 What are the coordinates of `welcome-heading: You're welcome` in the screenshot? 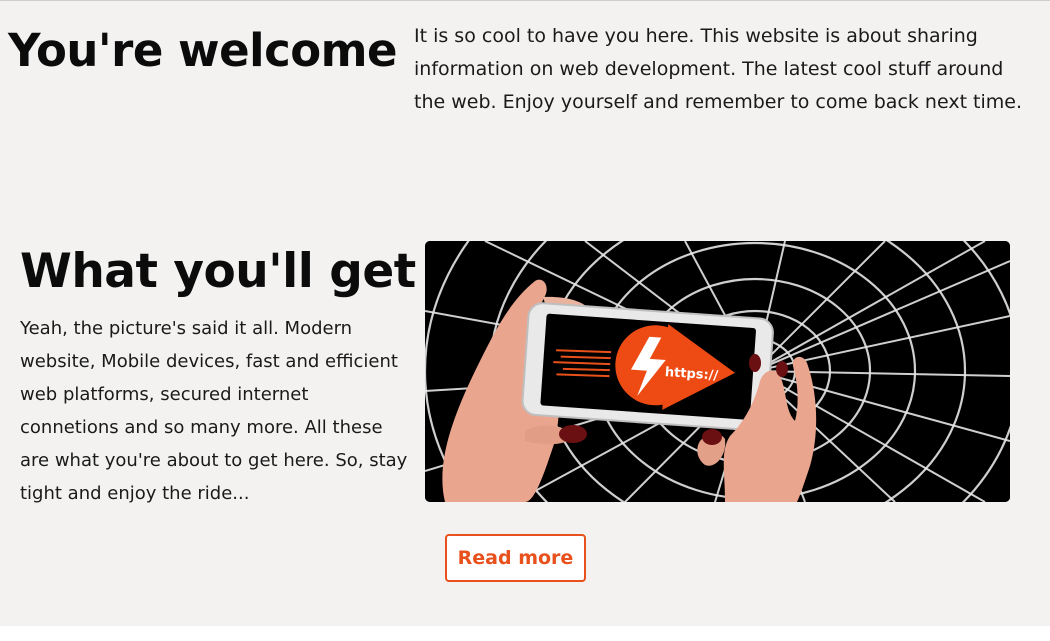 It's located at (203, 50).